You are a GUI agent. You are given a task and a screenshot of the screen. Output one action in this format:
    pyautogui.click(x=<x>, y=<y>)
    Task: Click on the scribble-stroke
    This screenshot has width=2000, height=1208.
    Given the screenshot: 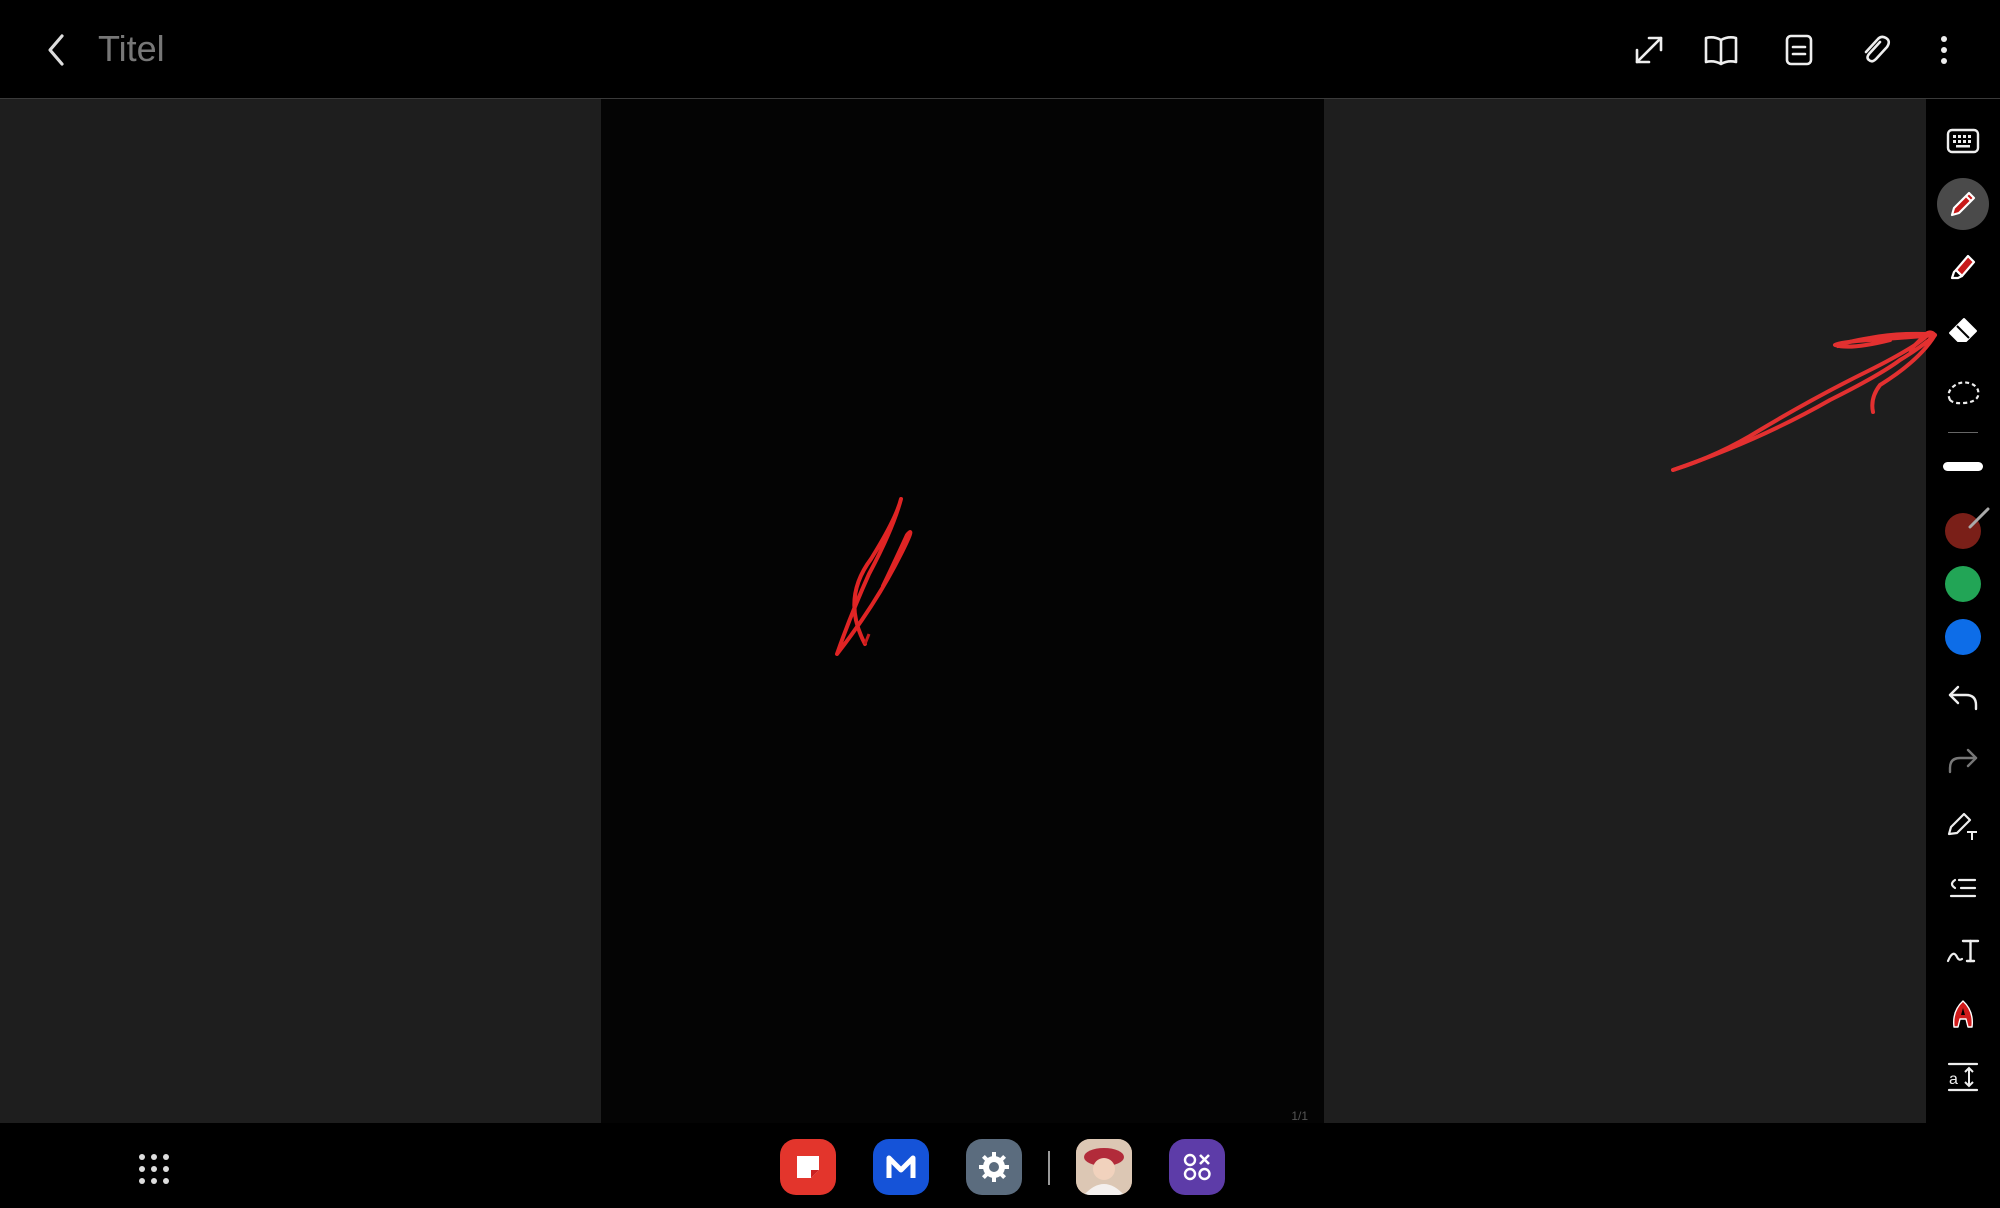 What is the action you would take?
    pyautogui.click(x=874, y=576)
    